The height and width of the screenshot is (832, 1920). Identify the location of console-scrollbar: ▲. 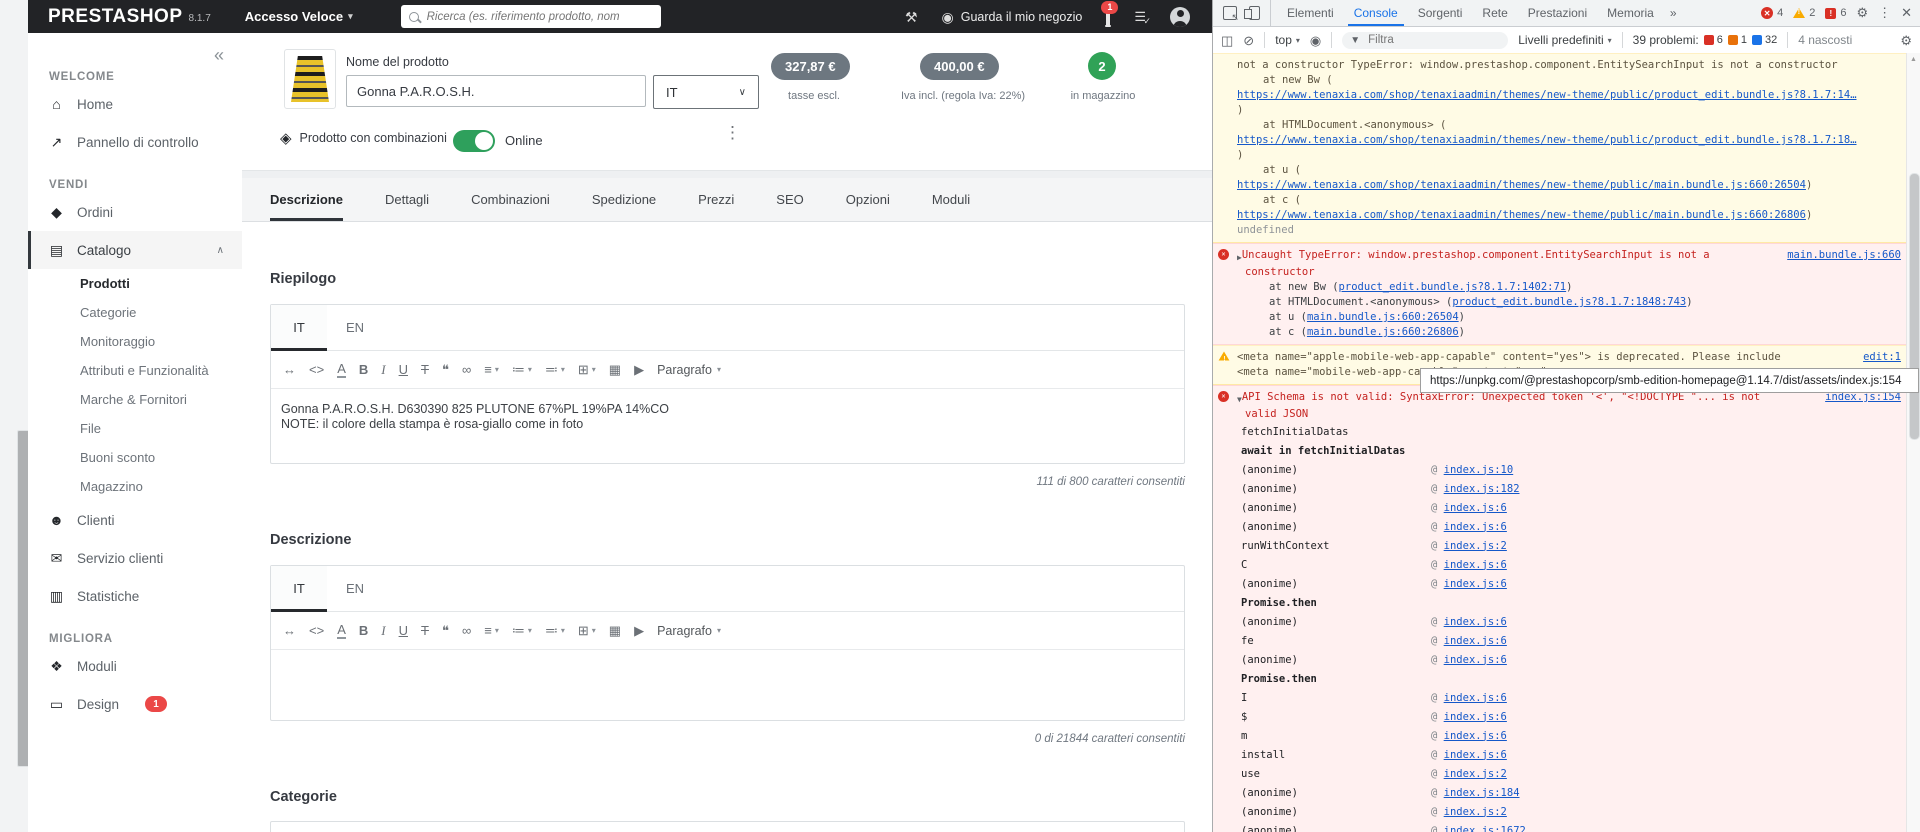
(1913, 442).